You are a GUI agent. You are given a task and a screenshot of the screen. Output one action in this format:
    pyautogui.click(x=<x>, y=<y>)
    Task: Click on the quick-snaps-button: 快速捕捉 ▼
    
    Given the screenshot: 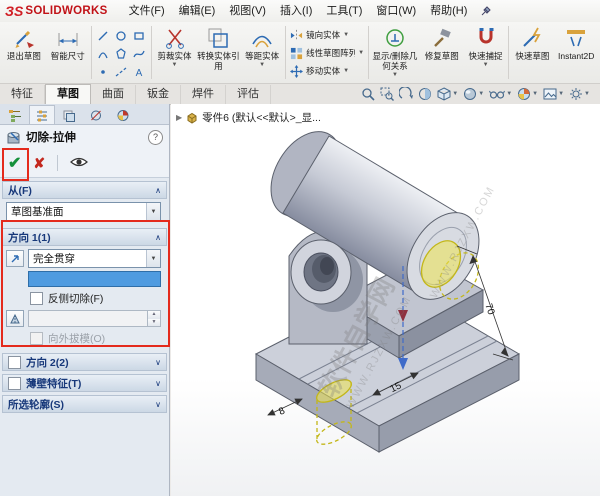 What is the action you would take?
    pyautogui.click(x=486, y=45)
    